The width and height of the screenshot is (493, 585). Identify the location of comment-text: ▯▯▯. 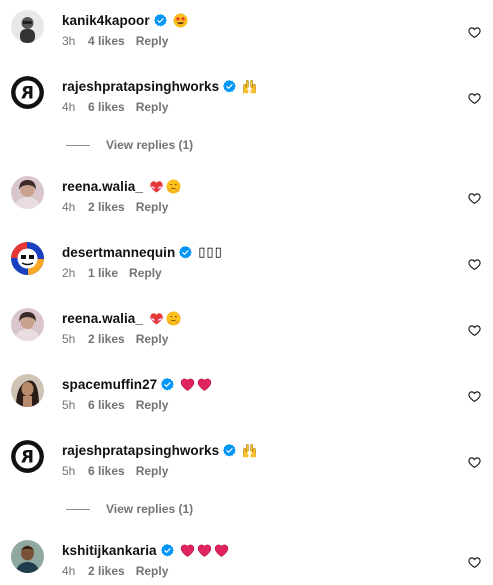
(210, 251).